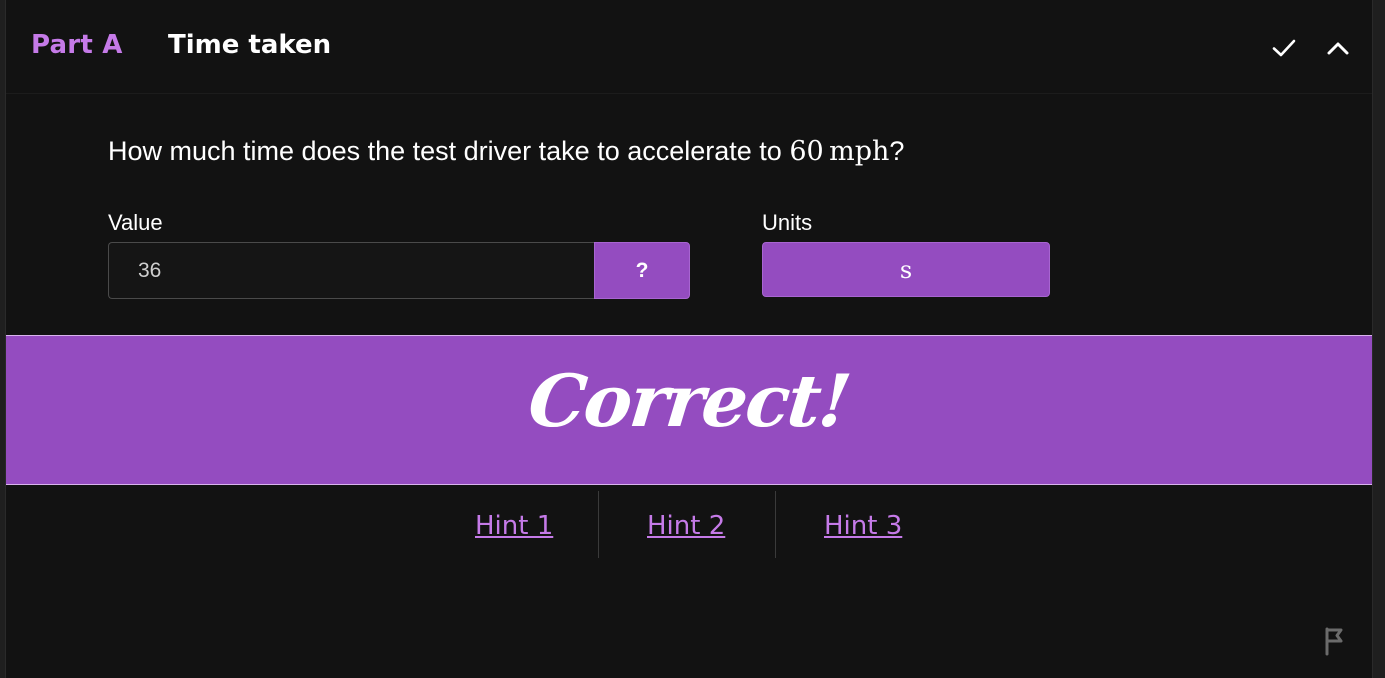 This screenshot has width=1385, height=678. Describe the element at coordinates (250, 45) in the screenshot. I see `part-title: Time taken` at that location.